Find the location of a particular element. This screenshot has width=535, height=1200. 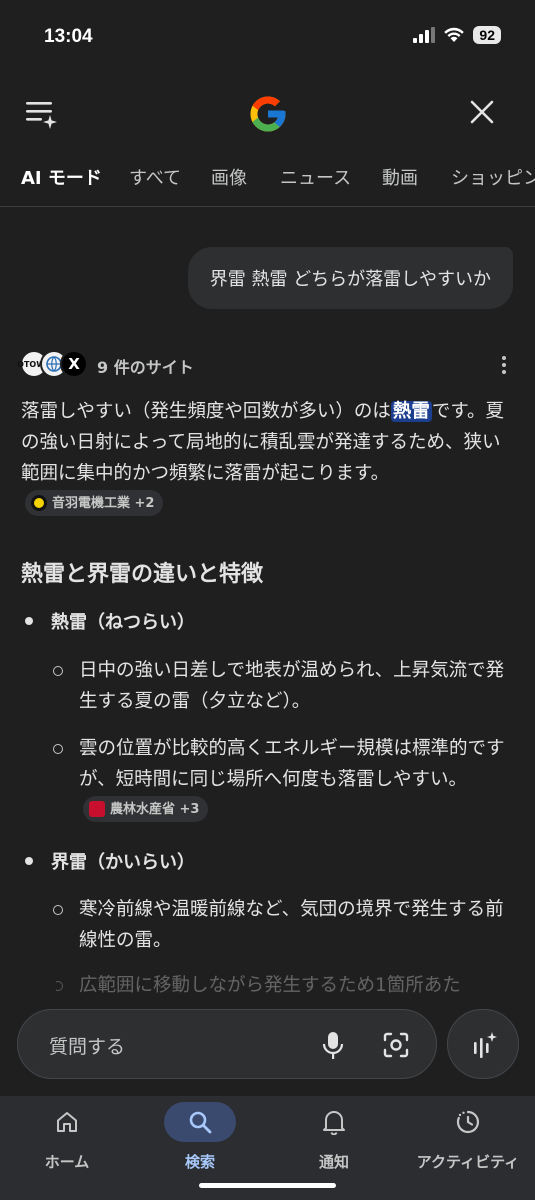

sub-list-text: 日中の強い日差しで地表が温められ、上昇気流で発生する夏の雷（夕立など）。 is located at coordinates (292, 686).